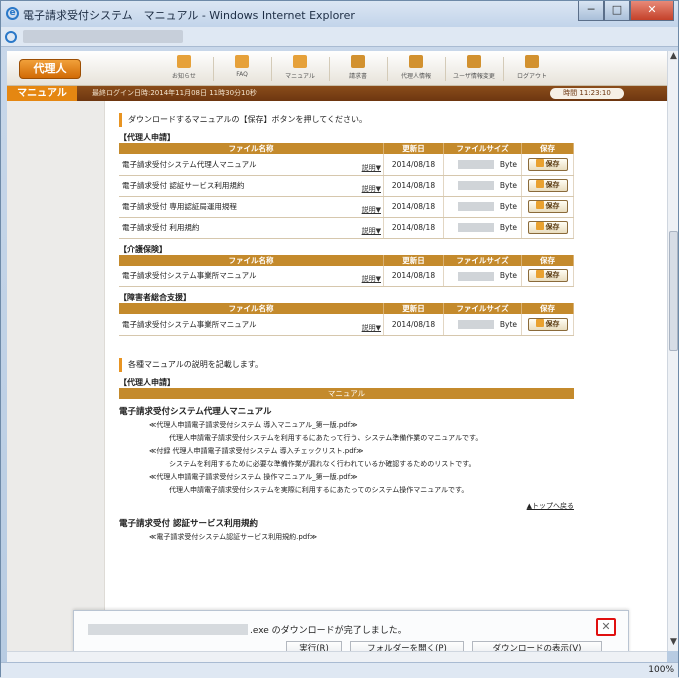  Describe the element at coordinates (337, 656) in the screenshot. I see `horizontal-scrollbar` at that location.